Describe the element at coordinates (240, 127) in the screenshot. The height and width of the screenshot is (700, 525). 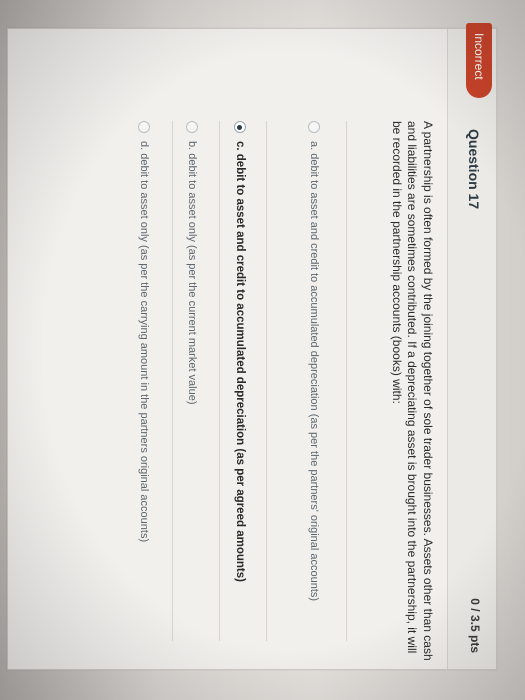
I see `radio-button-c-selected` at that location.